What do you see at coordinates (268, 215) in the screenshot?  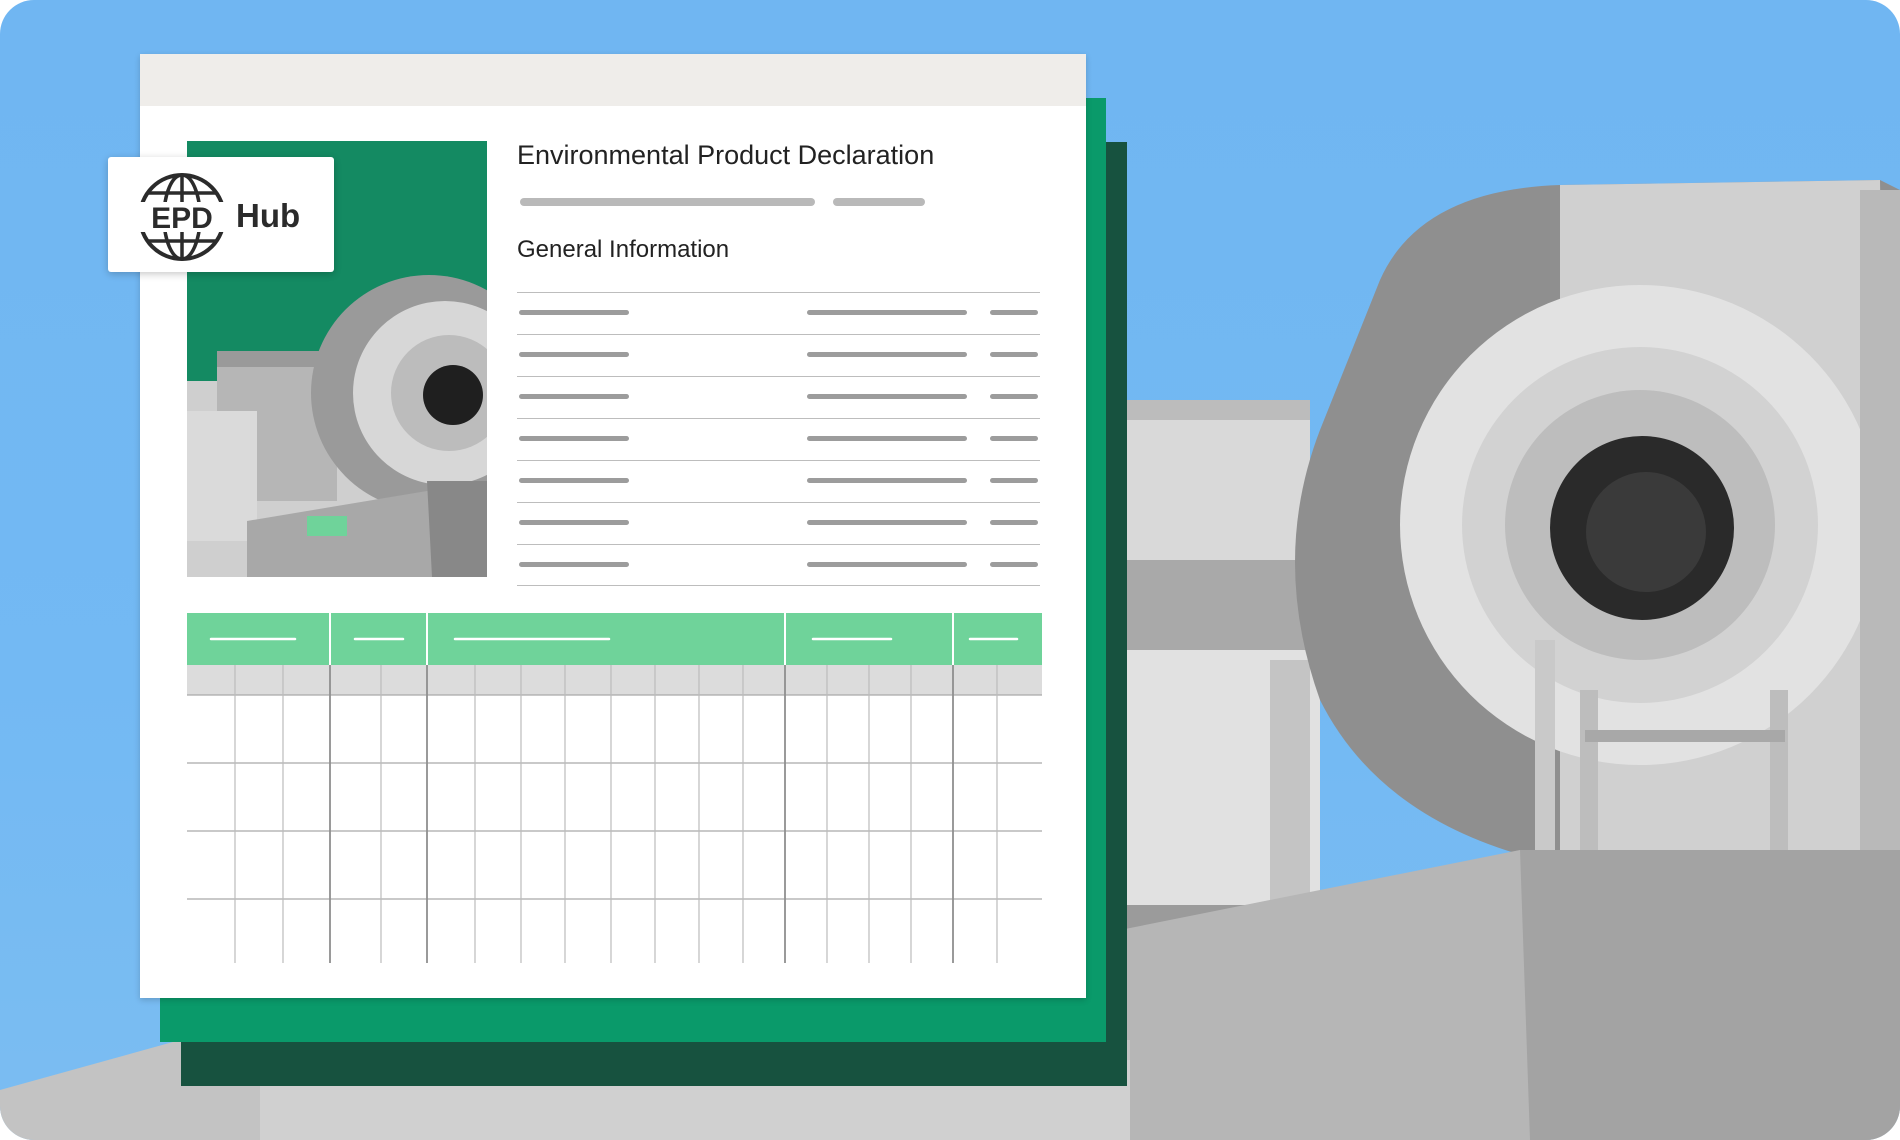 I see `logo-word: Hub` at bounding box center [268, 215].